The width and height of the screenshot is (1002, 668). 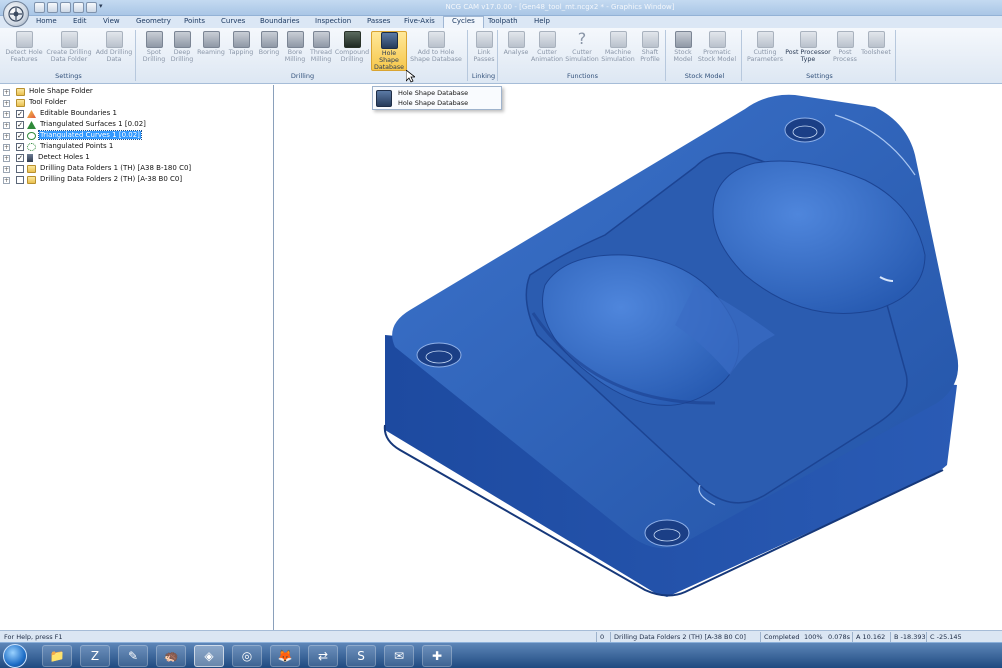 What do you see at coordinates (618, 51) in the screenshot?
I see `machine-simulation-button: Machine Simulation` at bounding box center [618, 51].